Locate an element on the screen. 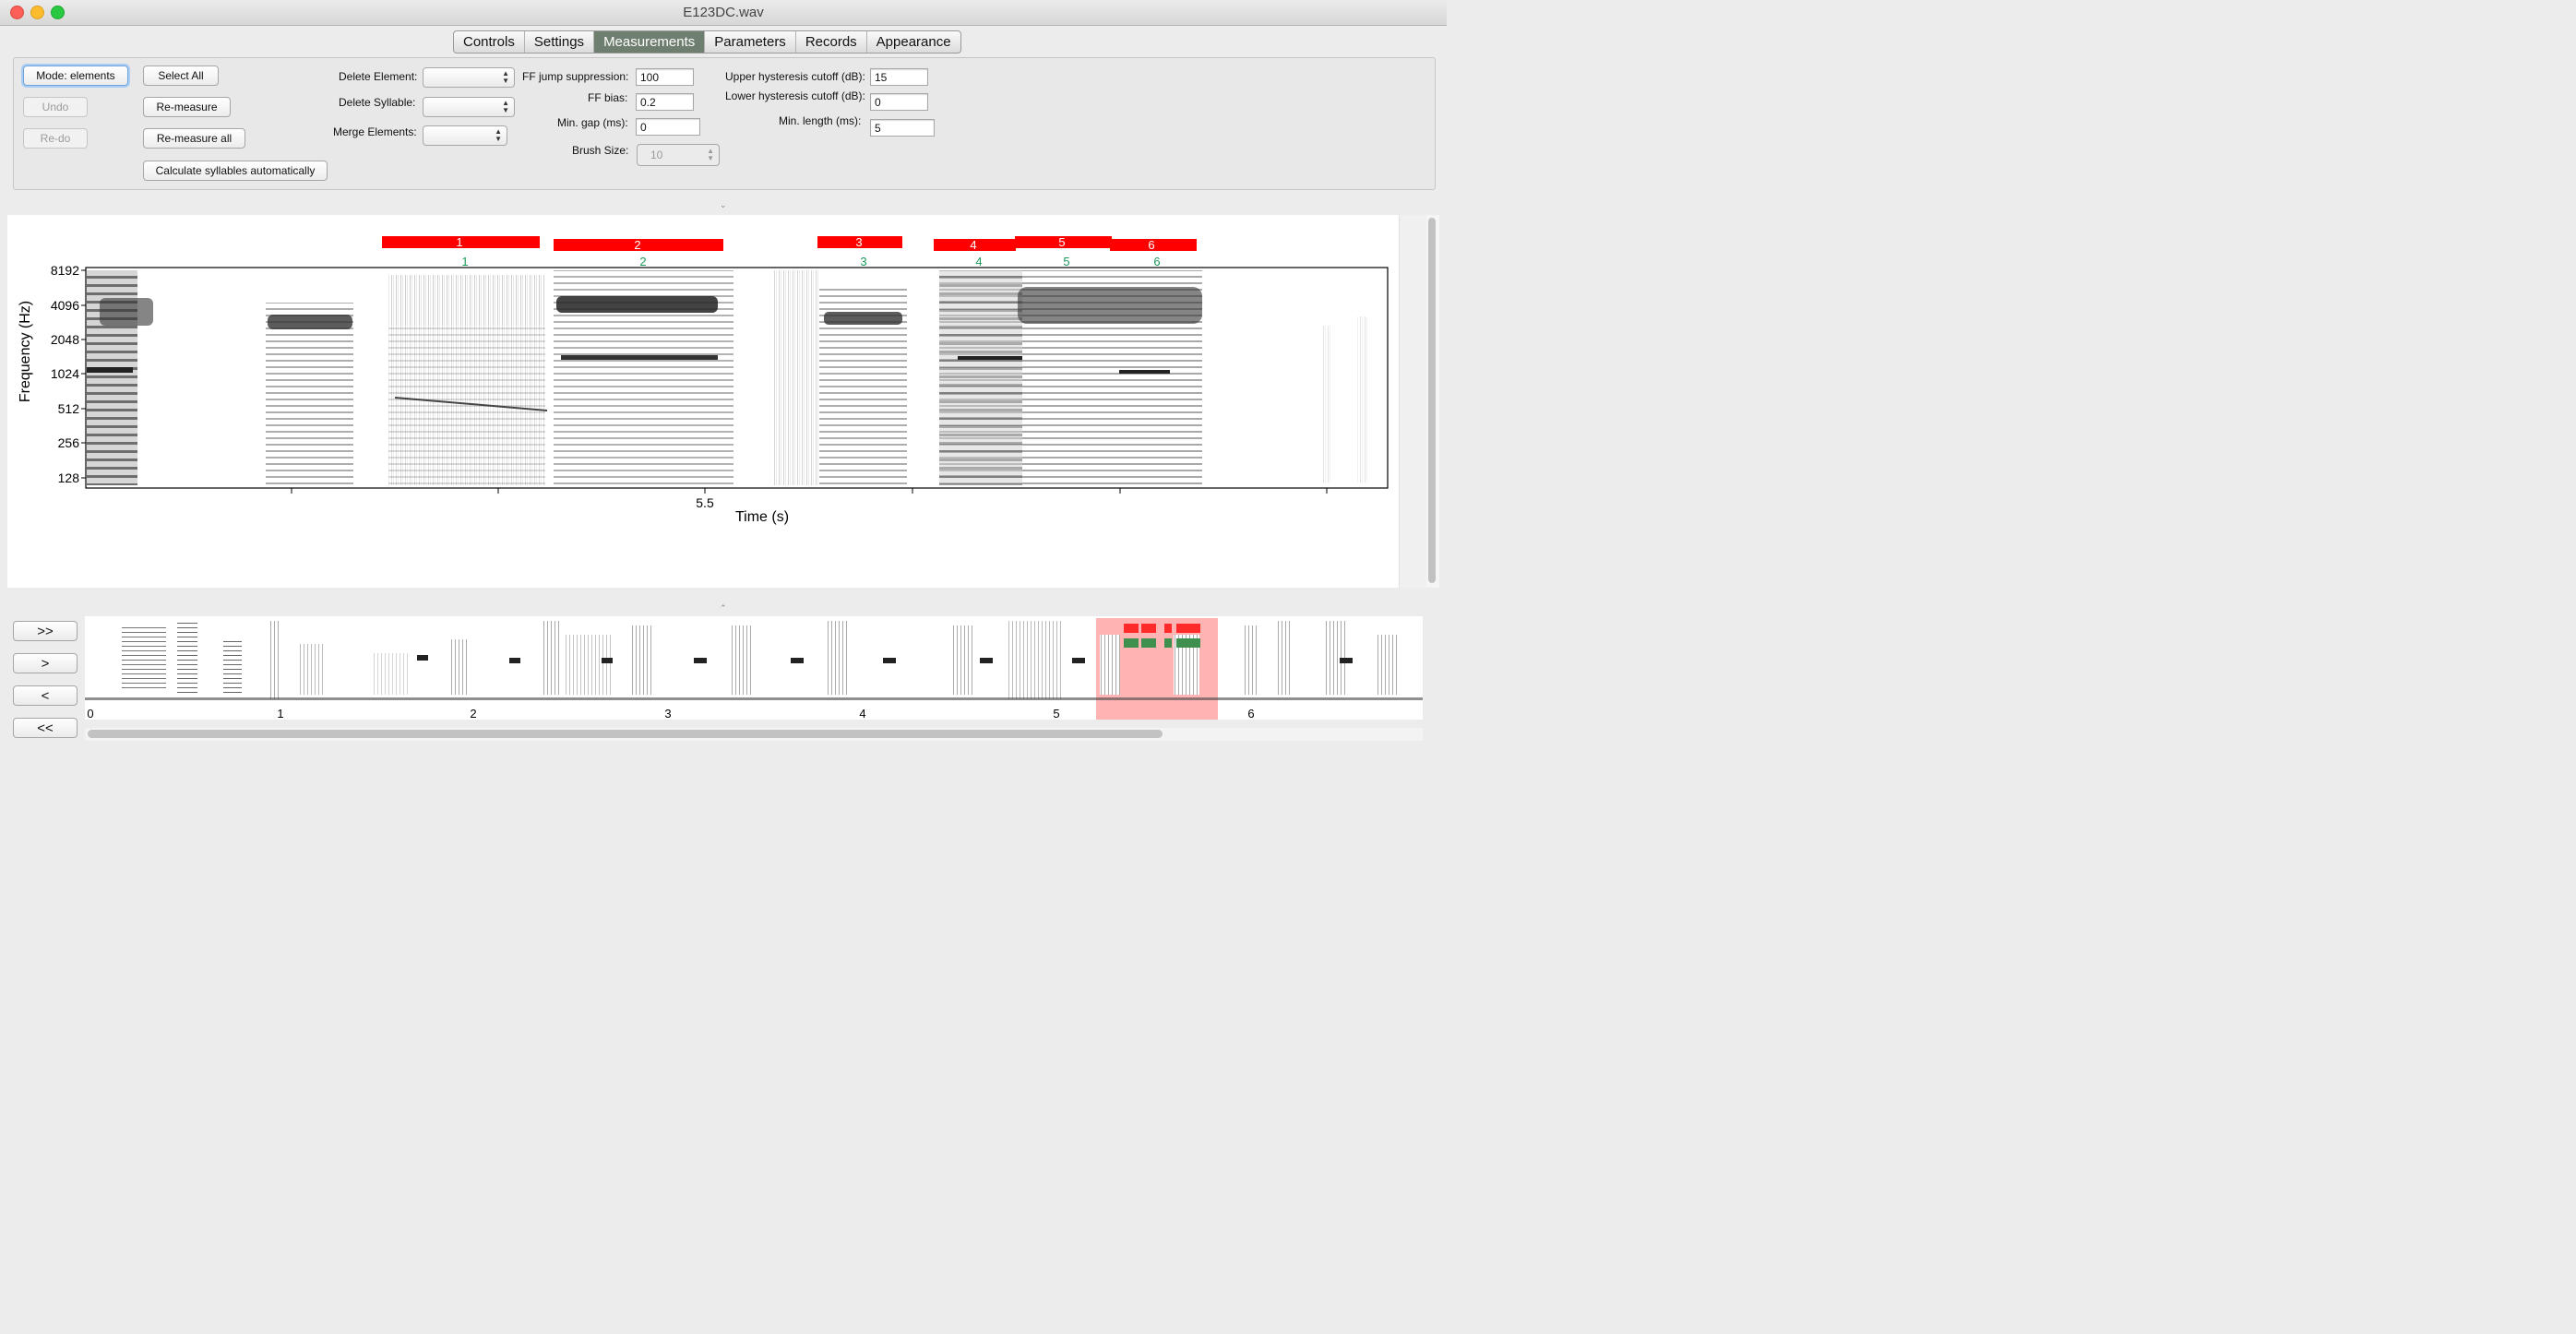  overview-tick-label: 0 is located at coordinates (90, 713).